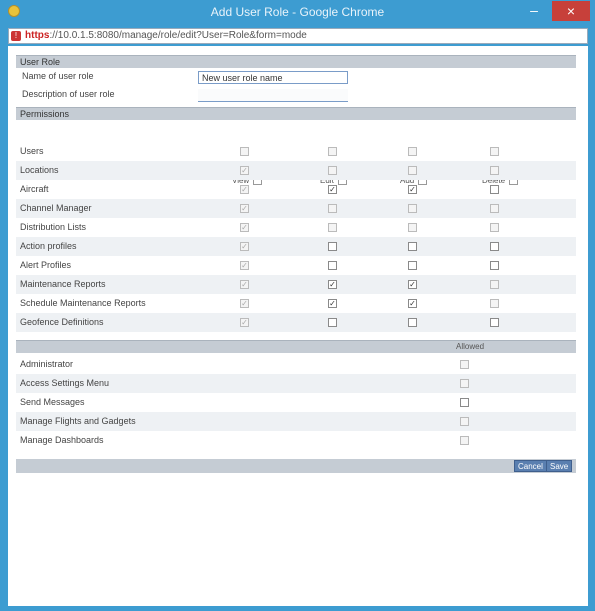 The width and height of the screenshot is (595, 611). Describe the element at coordinates (296, 421) in the screenshot. I see `extra-permission-row: Manage Flights and Gadgets` at that location.